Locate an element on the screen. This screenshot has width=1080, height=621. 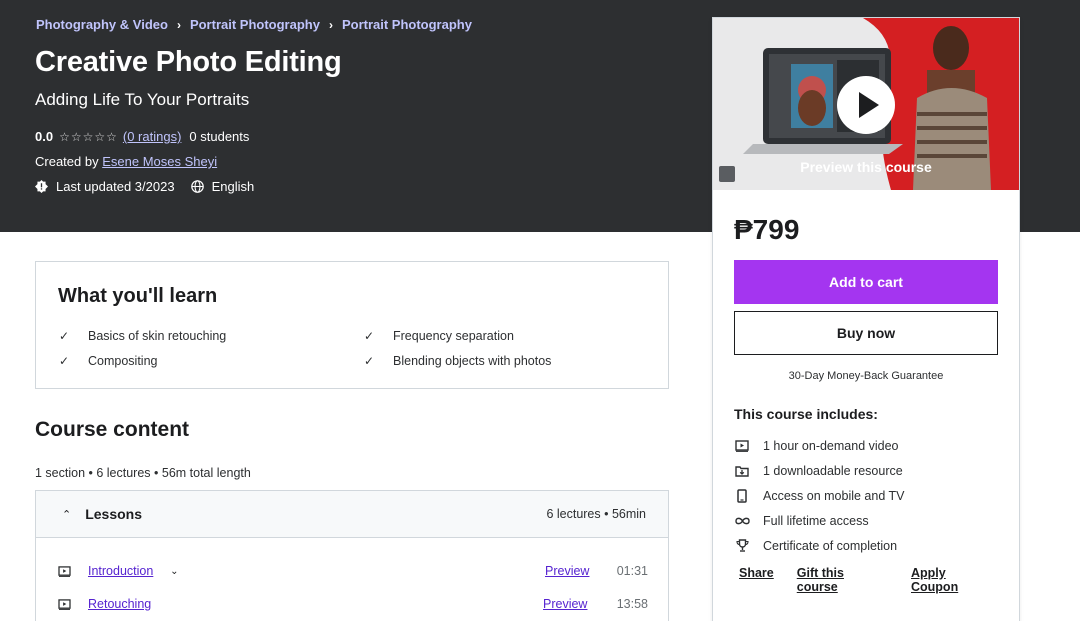
course-content-title: Course content is located at coordinates (112, 429).